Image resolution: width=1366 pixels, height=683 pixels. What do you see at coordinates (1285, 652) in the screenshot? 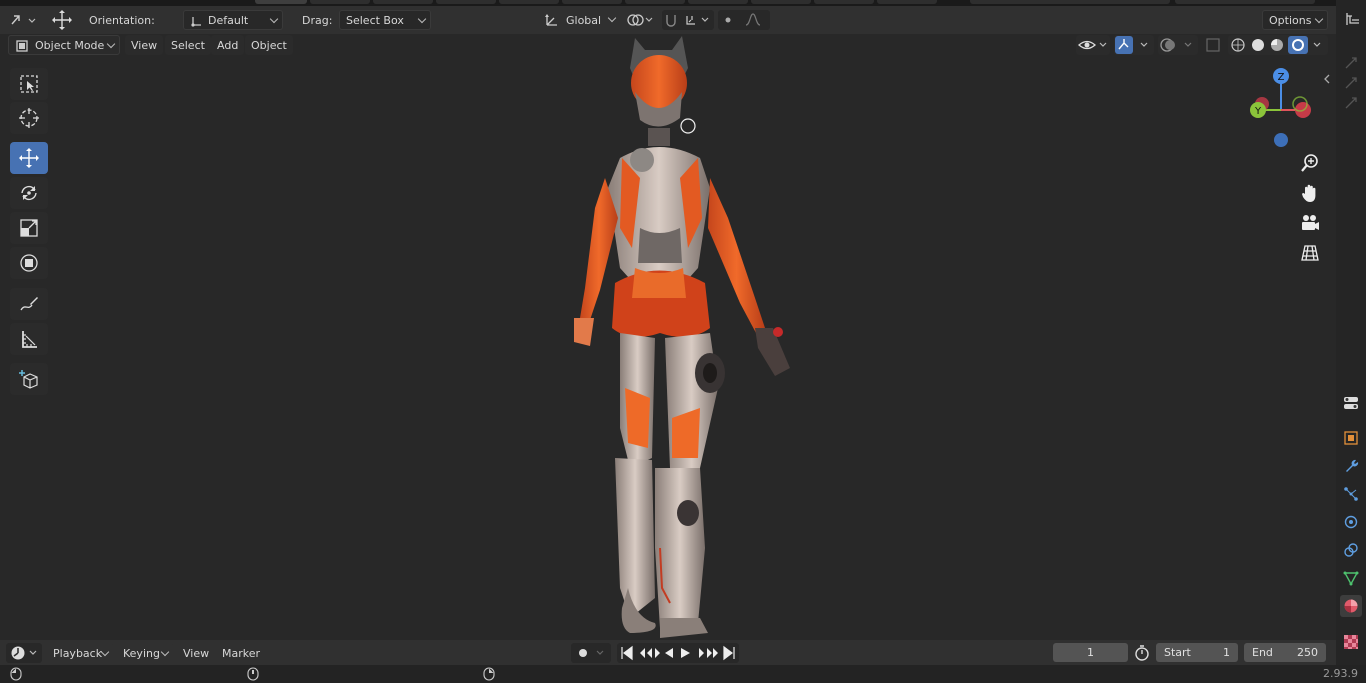
I see `end-frame-field: End 250` at bounding box center [1285, 652].